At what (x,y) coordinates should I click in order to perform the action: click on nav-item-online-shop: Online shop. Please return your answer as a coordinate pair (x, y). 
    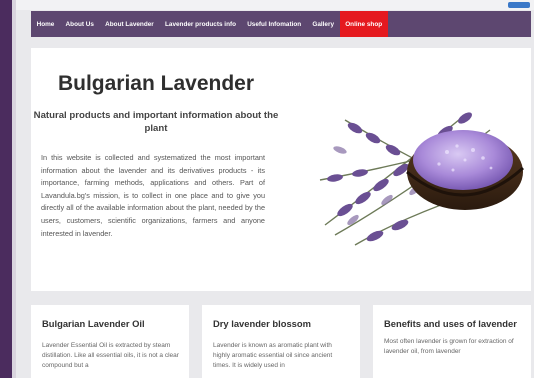
    Looking at the image, I should click on (363, 24).